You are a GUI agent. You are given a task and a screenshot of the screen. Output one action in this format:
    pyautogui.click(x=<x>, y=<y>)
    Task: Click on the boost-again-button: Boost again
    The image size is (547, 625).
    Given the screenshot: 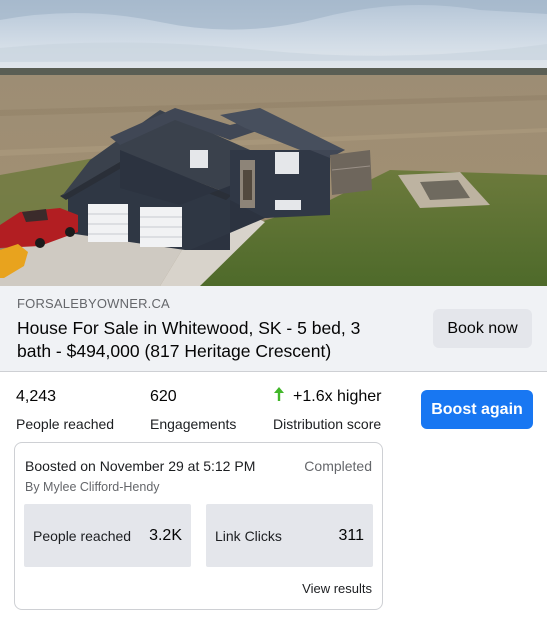 What is the action you would take?
    pyautogui.click(x=477, y=409)
    